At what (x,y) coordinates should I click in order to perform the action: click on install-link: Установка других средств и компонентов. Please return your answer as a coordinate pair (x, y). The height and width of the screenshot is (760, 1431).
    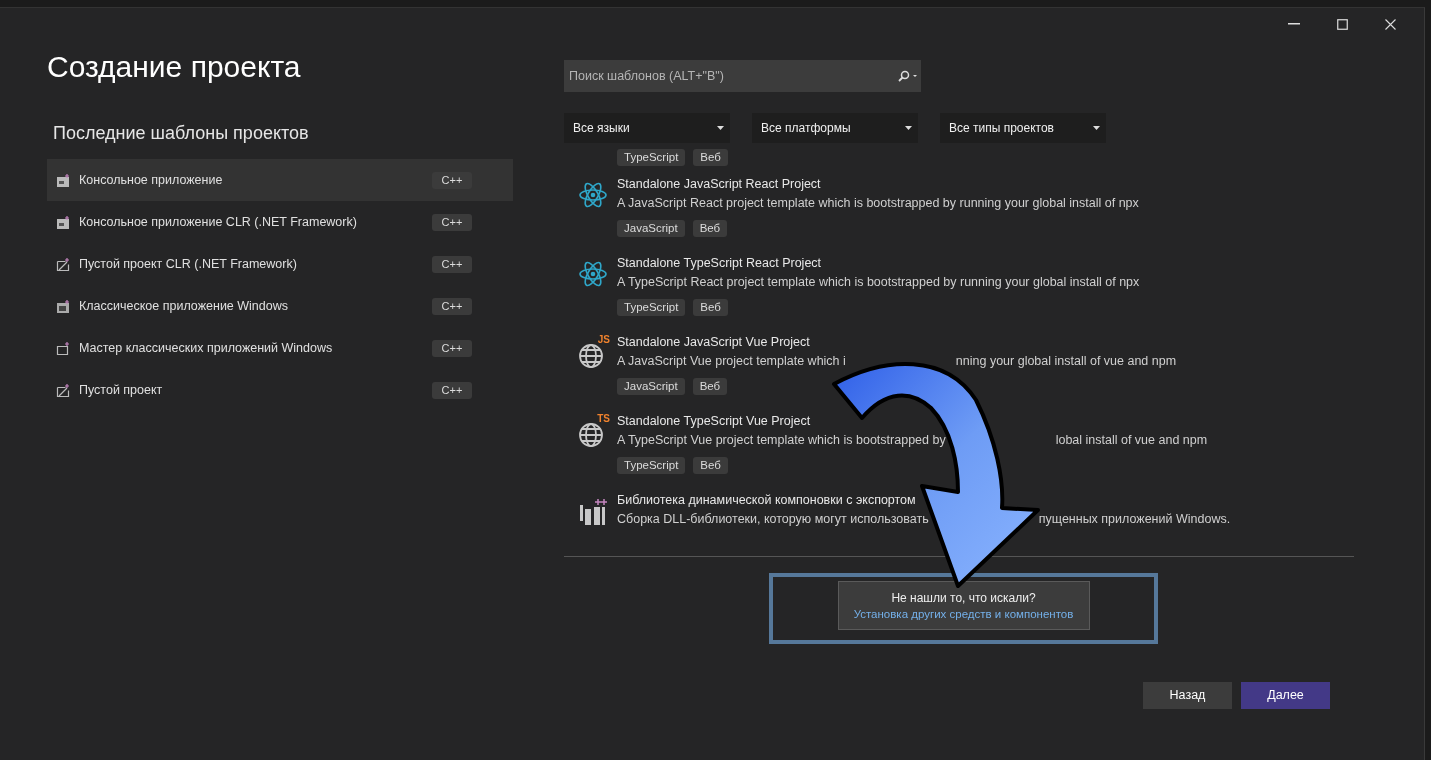
    Looking at the image, I should click on (963, 613).